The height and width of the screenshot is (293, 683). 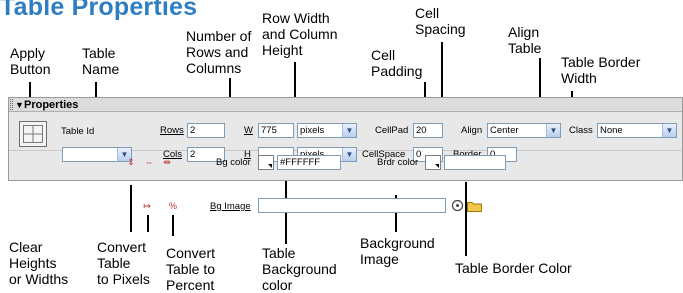 What do you see at coordinates (398, 162) in the screenshot?
I see `brdr-color-label: Brdr color` at bounding box center [398, 162].